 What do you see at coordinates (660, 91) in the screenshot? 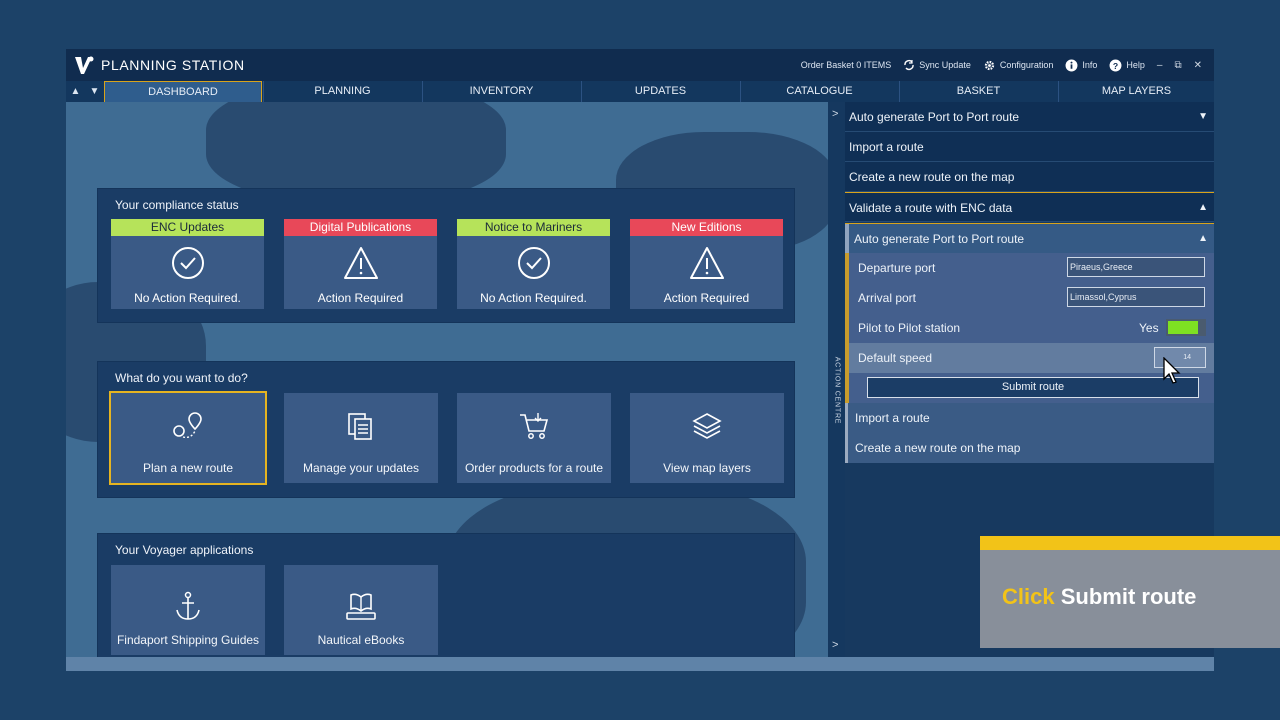
I see `tab-updates: UPDATES` at bounding box center [660, 91].